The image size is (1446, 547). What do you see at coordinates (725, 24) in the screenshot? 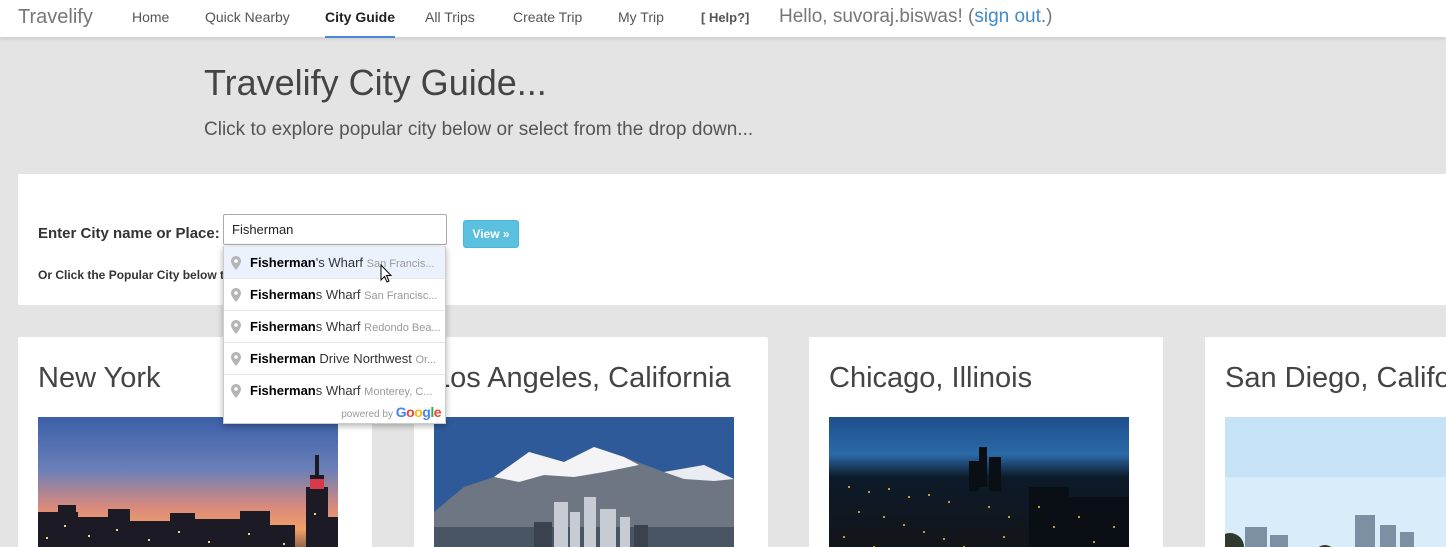
I see `nav-help: [ Help?]` at bounding box center [725, 24].